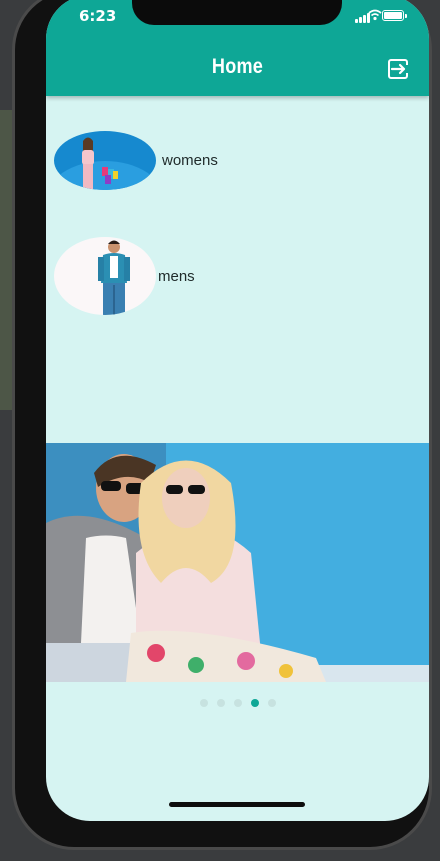 The height and width of the screenshot is (861, 440). I want to click on status-time: 6:23, so click(98, 16).